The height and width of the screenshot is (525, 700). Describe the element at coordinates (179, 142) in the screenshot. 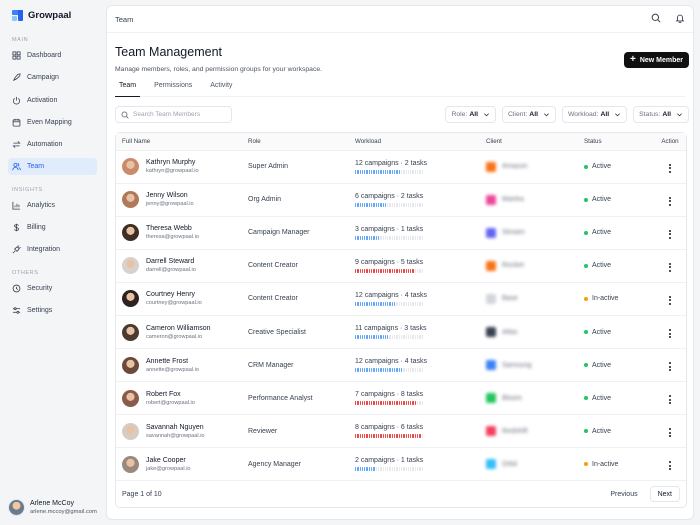

I see `column-header-full-name: Full Name` at that location.